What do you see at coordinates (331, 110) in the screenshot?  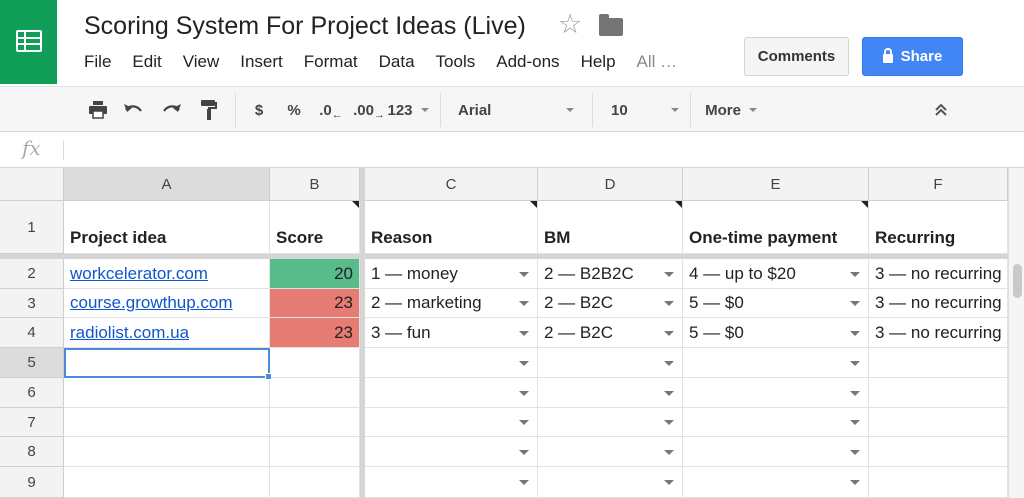 I see `decrease-decimal-button: .0 ←` at bounding box center [331, 110].